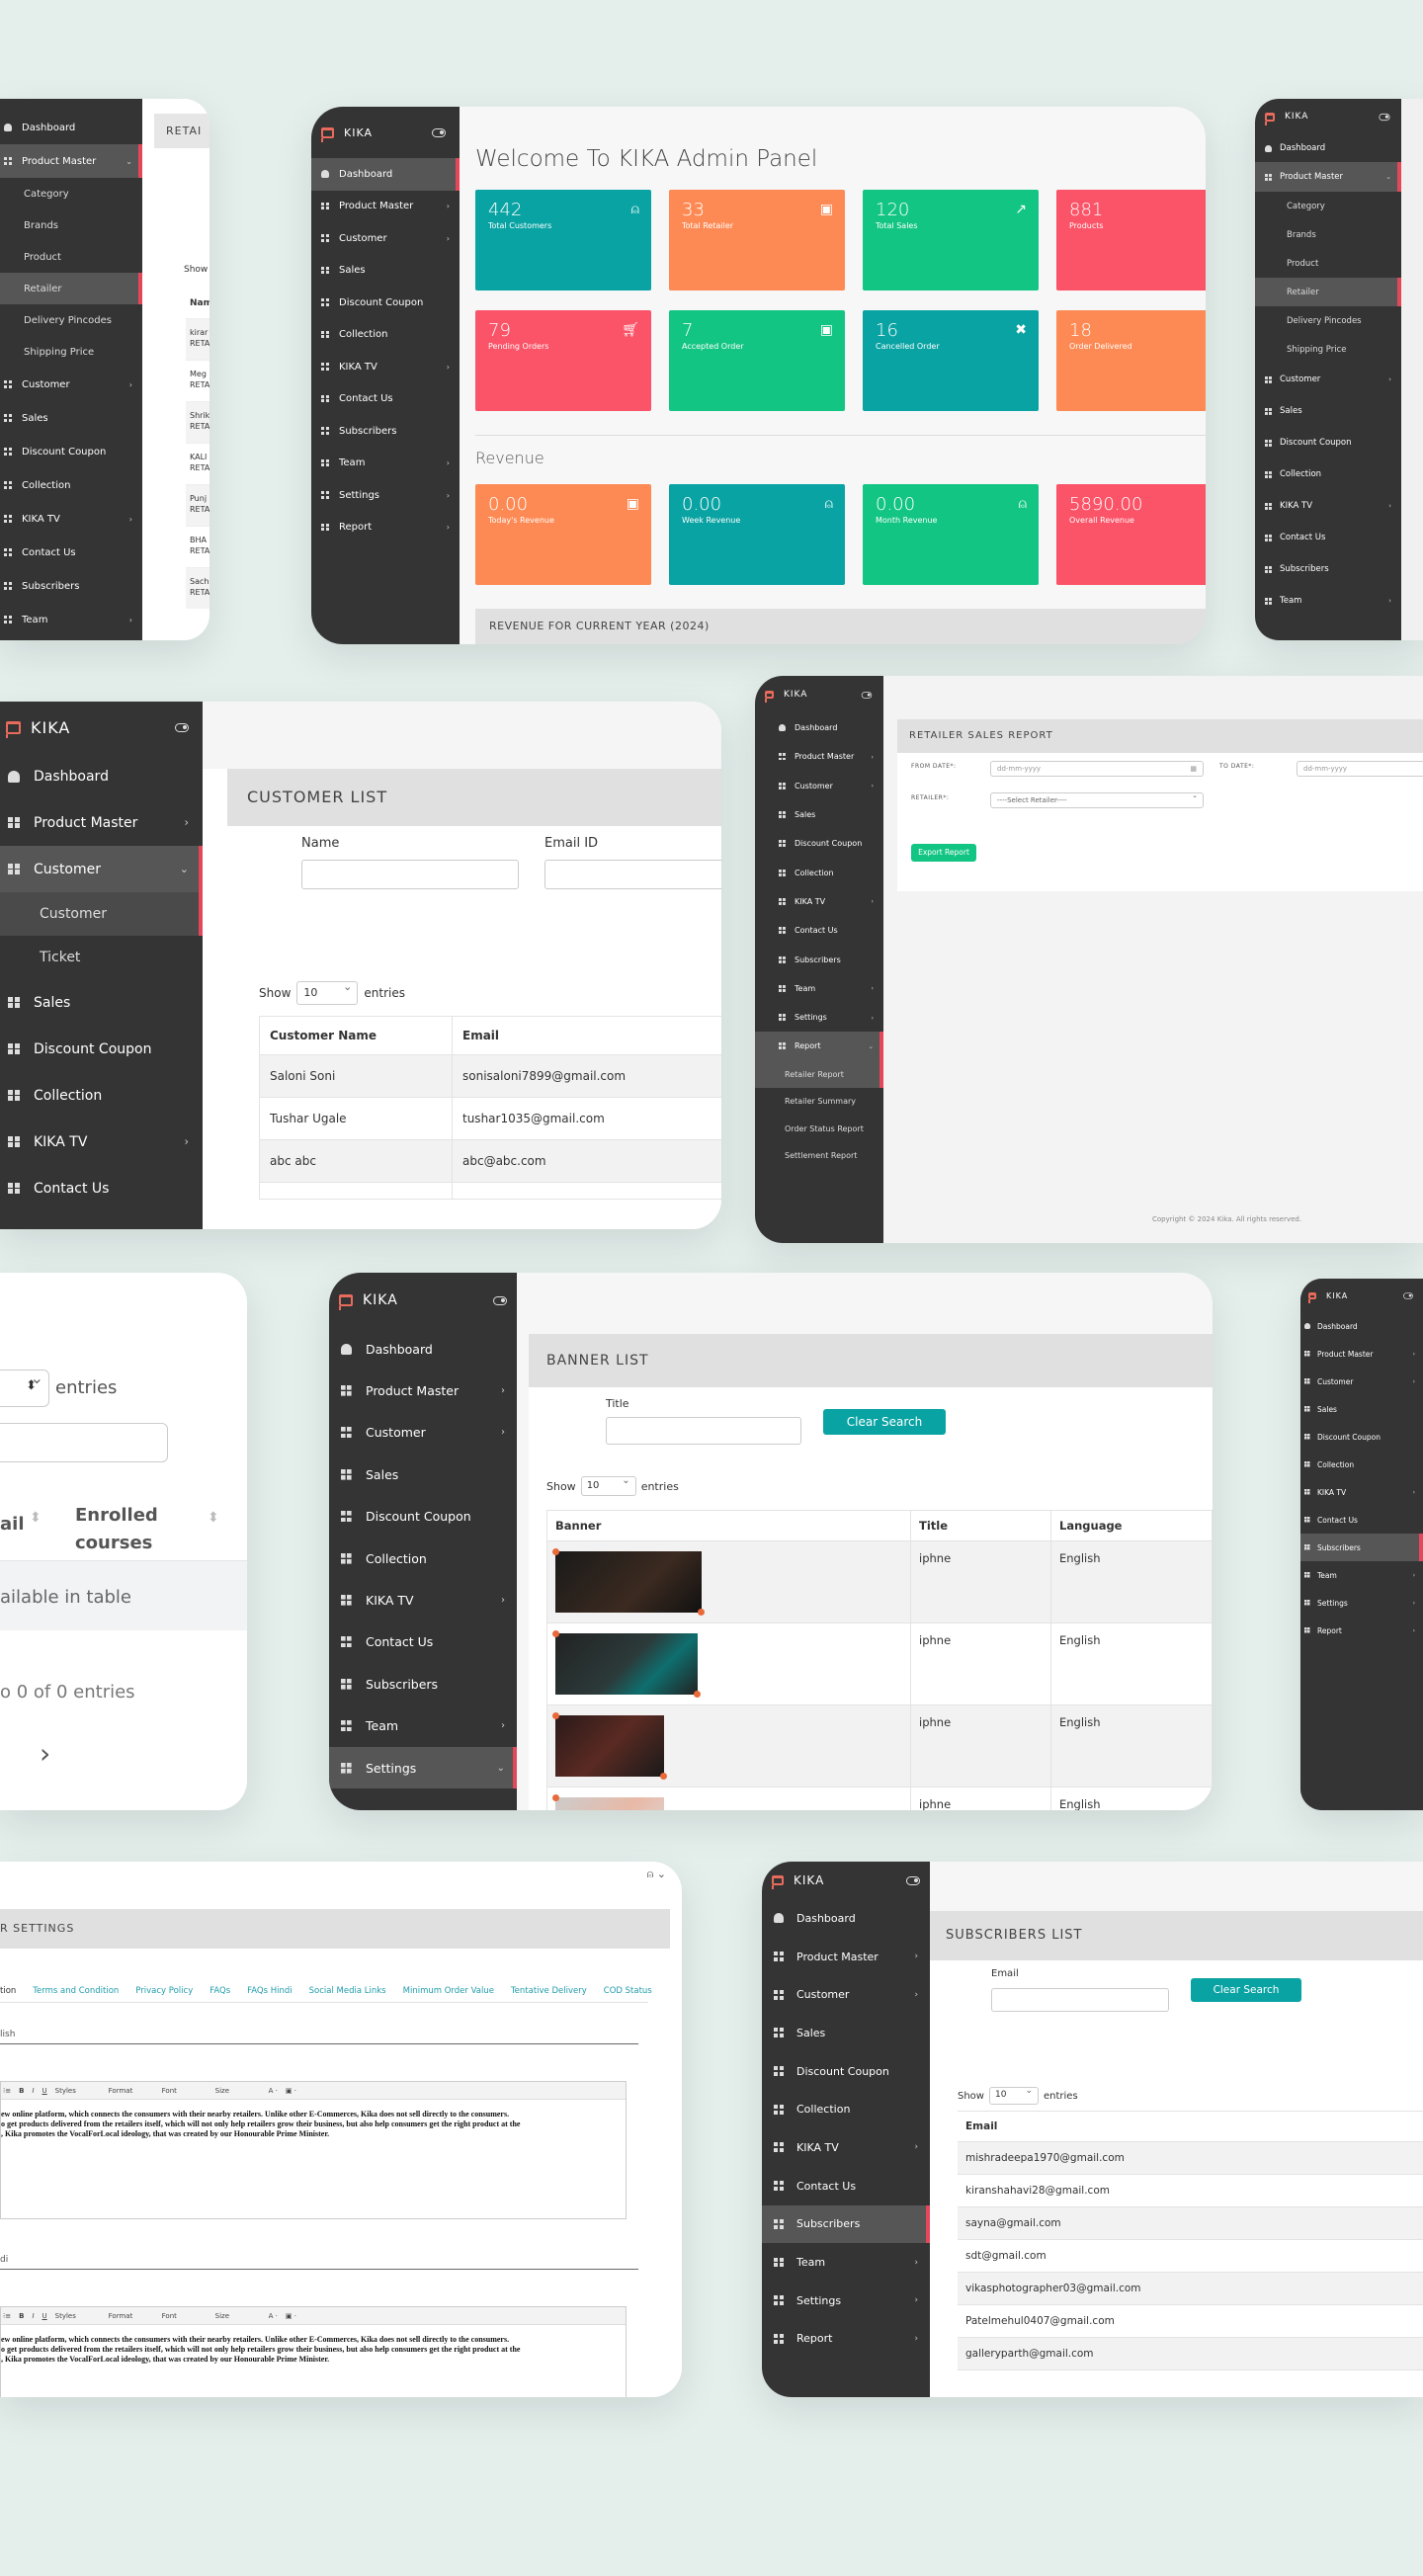  Describe the element at coordinates (84, 1442) in the screenshot. I see `search-input` at that location.